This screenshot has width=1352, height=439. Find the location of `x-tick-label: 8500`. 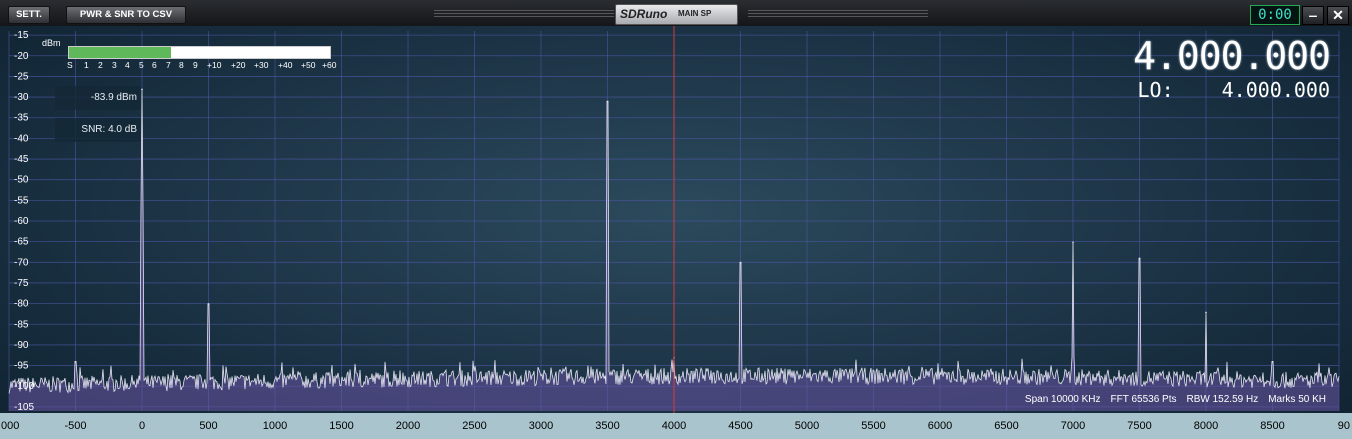

x-tick-label: 8500 is located at coordinates (1272, 426).